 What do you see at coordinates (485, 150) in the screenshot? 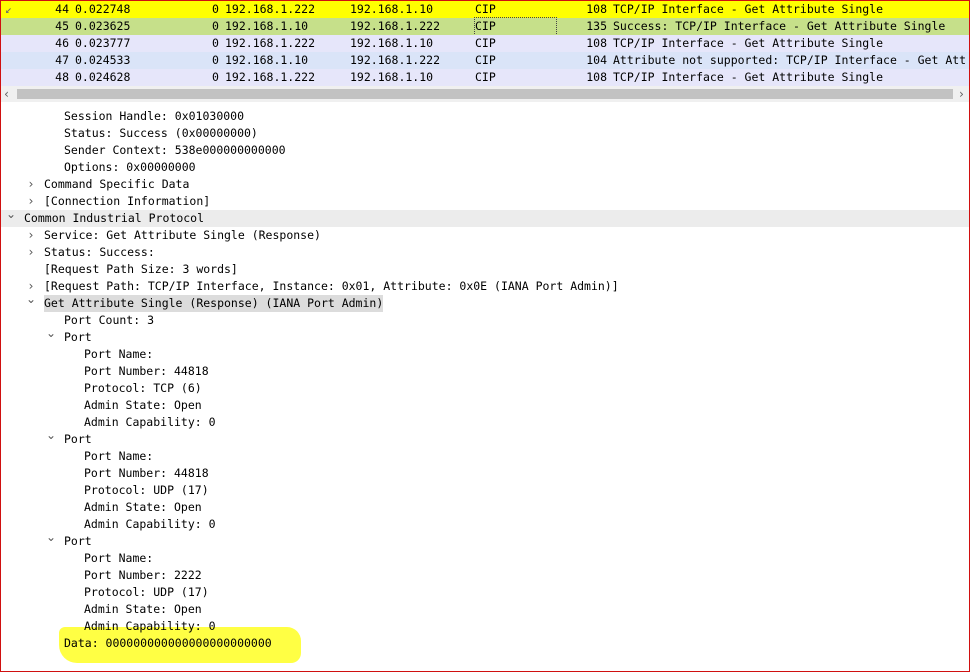
I see `tree-node: Sender Context: 538e000000000000` at bounding box center [485, 150].